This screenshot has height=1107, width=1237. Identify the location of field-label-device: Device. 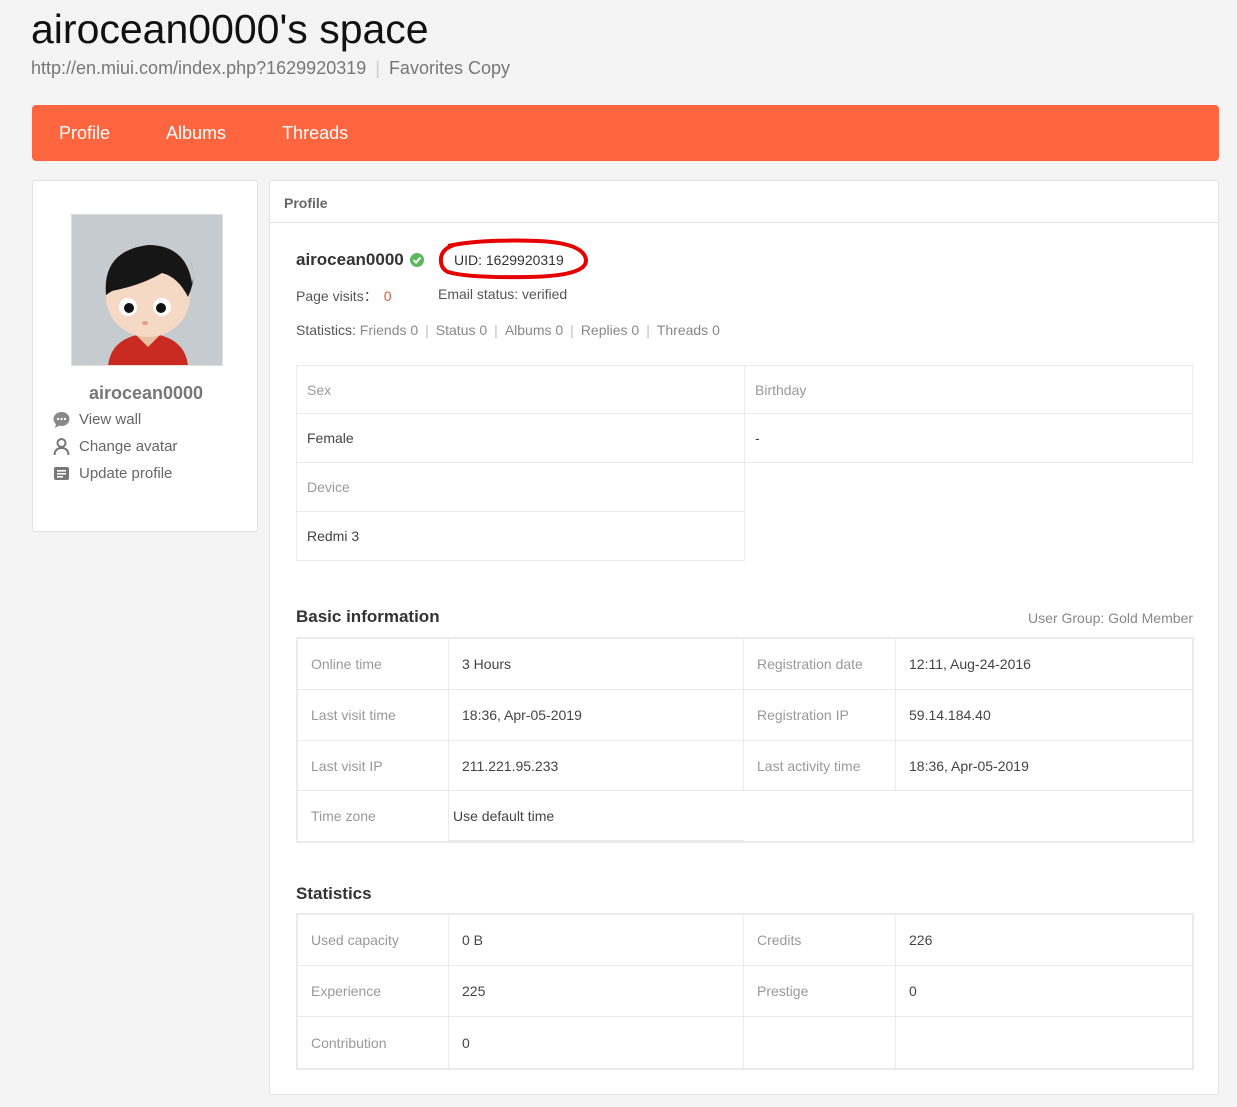
(520, 487).